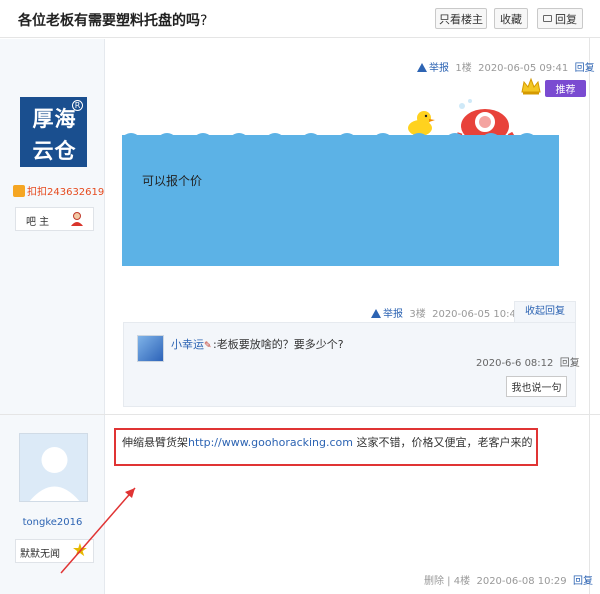 This screenshot has width=600, height=594. Describe the element at coordinates (53, 132) in the screenshot. I see `avatar: R 厚海 云仓` at that location.